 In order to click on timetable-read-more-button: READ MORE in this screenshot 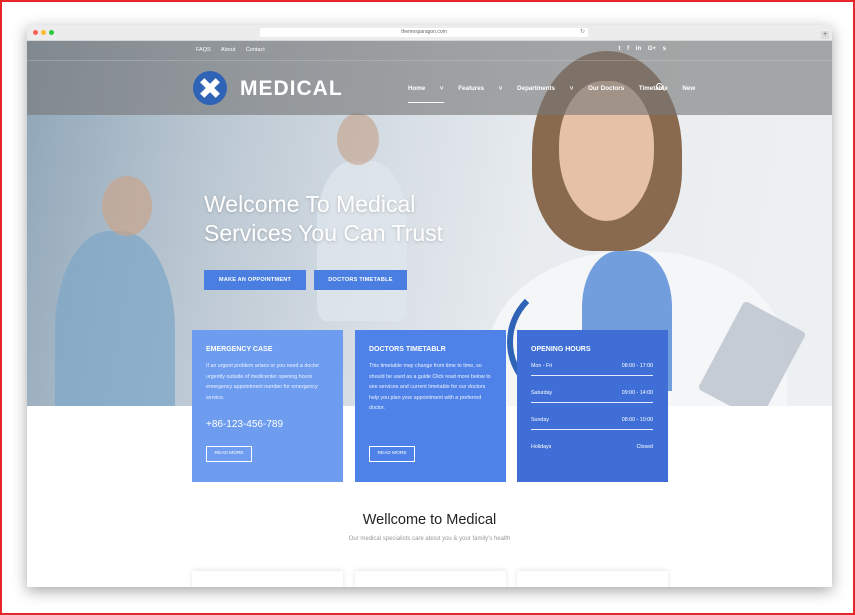, I will do `click(392, 454)`.